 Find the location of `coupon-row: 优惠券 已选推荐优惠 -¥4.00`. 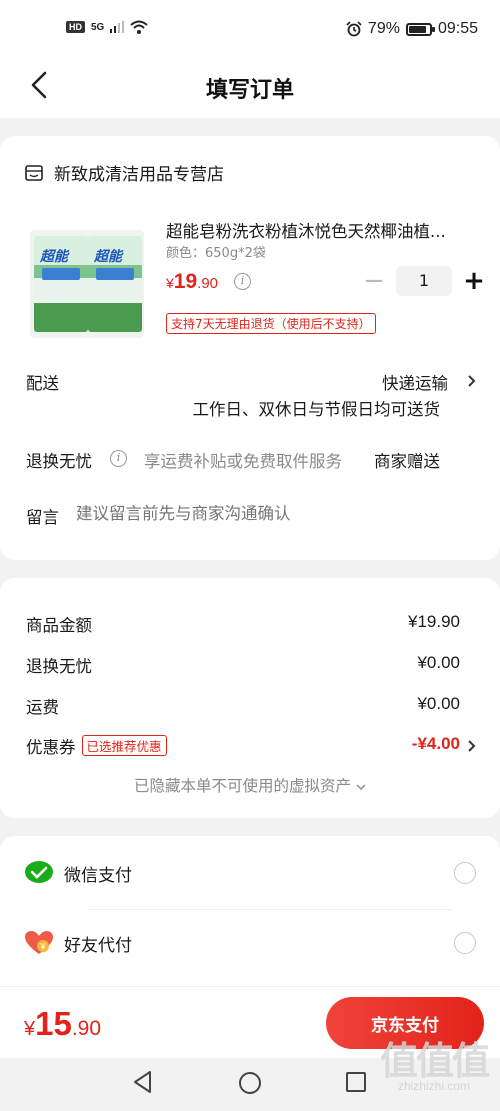

coupon-row: 优惠券 已选推荐优惠 -¥4.00 is located at coordinates (243, 746).